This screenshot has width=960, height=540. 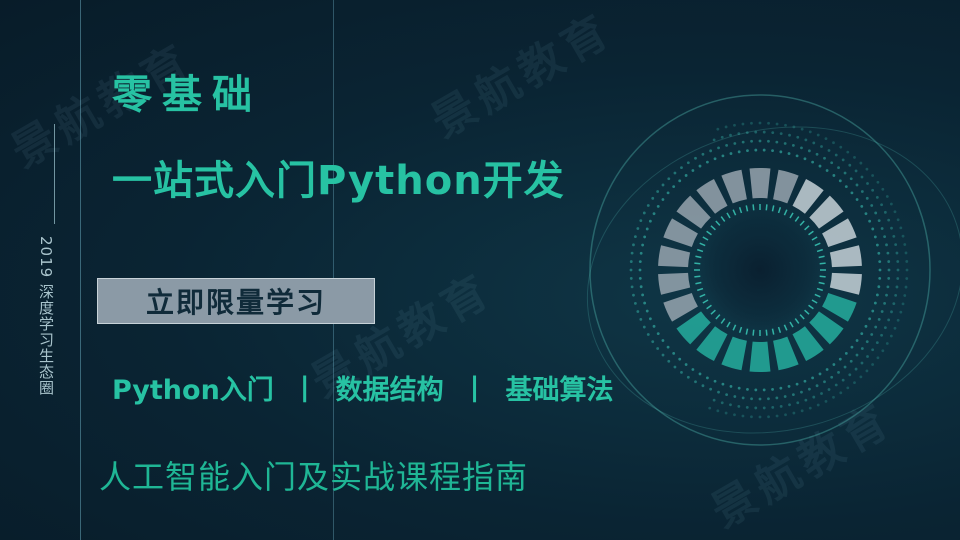 What do you see at coordinates (46, 316) in the screenshot?
I see `side-label: 2019 深度学习生态圈` at bounding box center [46, 316].